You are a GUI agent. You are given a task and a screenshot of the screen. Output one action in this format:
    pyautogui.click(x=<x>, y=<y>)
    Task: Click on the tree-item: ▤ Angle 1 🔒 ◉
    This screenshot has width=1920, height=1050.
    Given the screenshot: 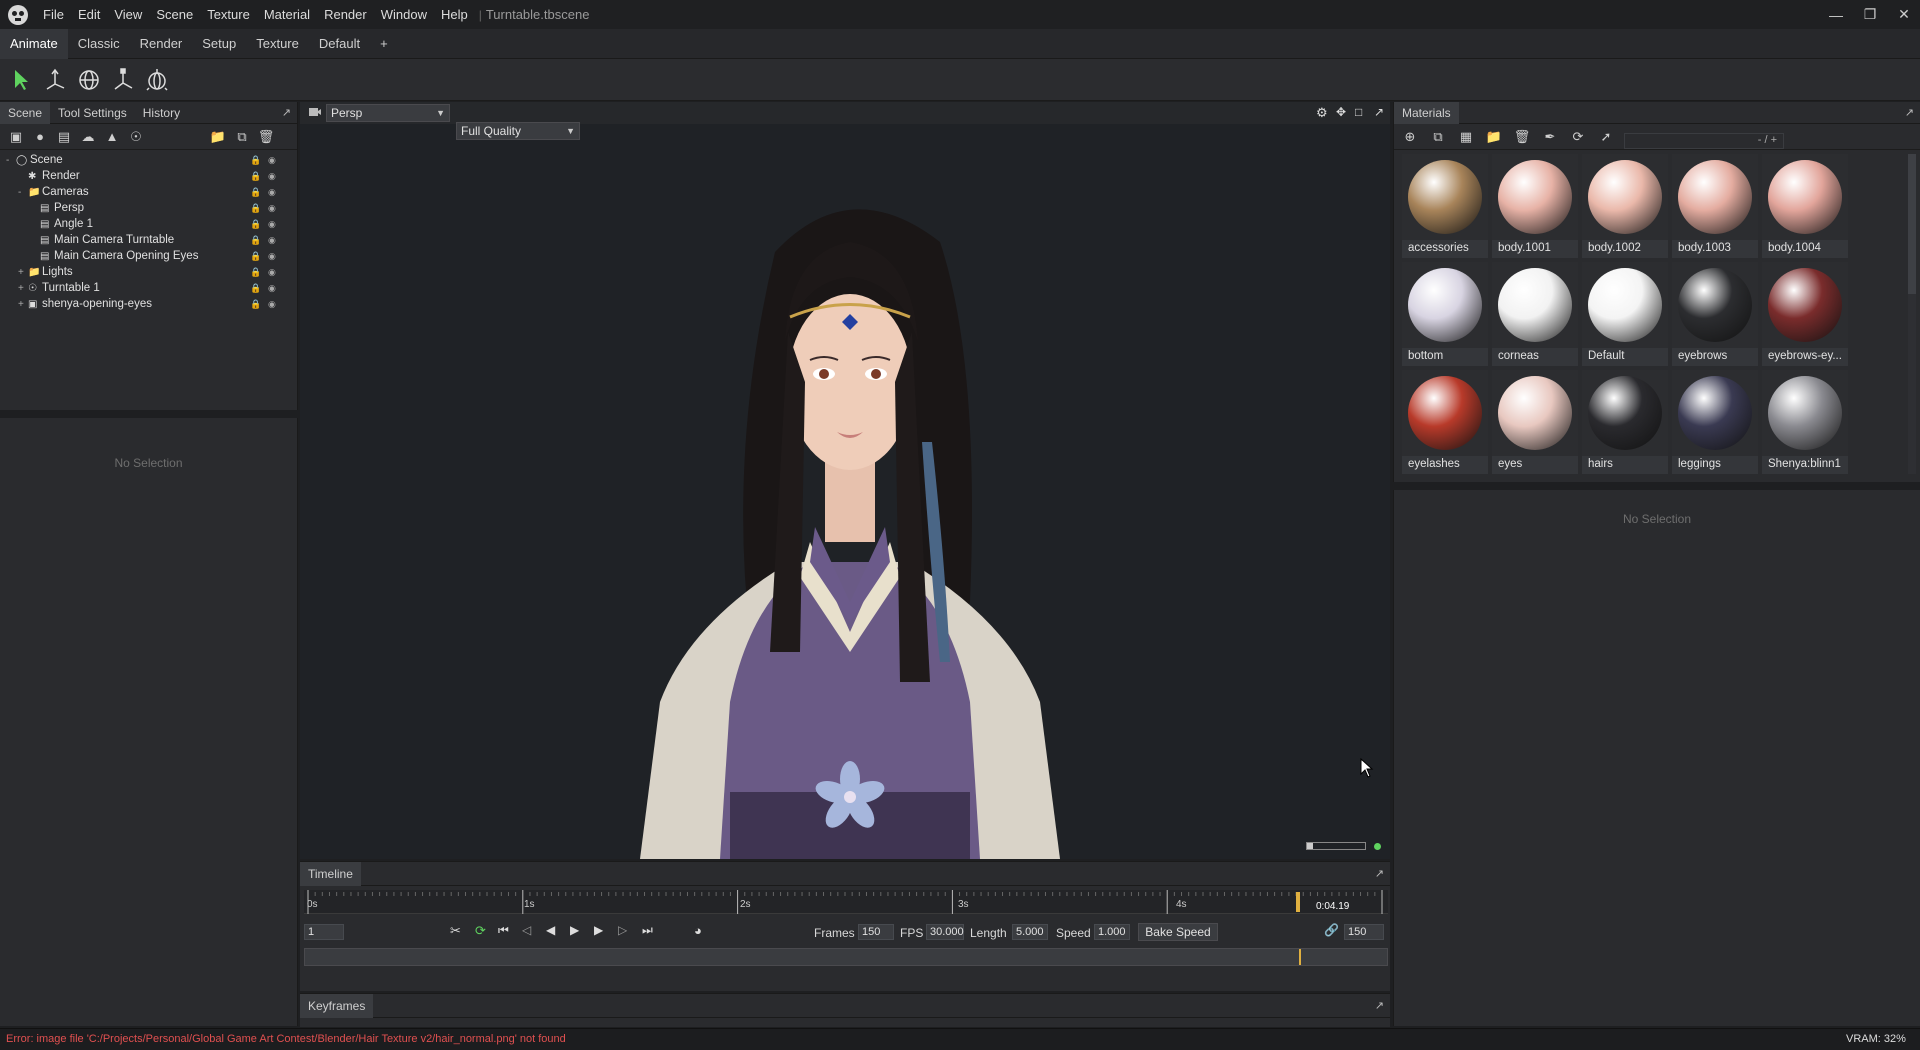 What is the action you would take?
    pyautogui.click(x=148, y=224)
    